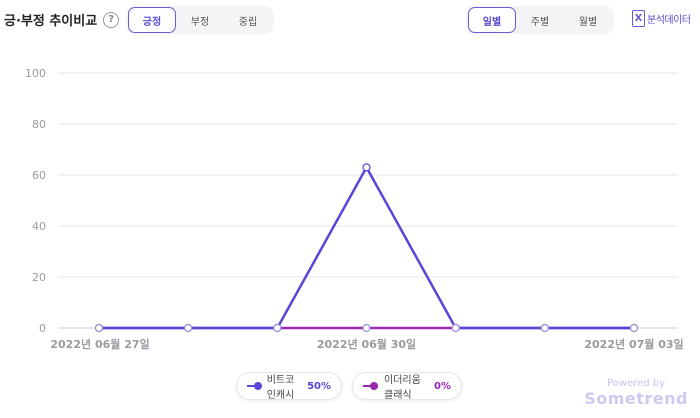  What do you see at coordinates (636, 383) in the screenshot?
I see `powered-by-text: Powered by` at bounding box center [636, 383].